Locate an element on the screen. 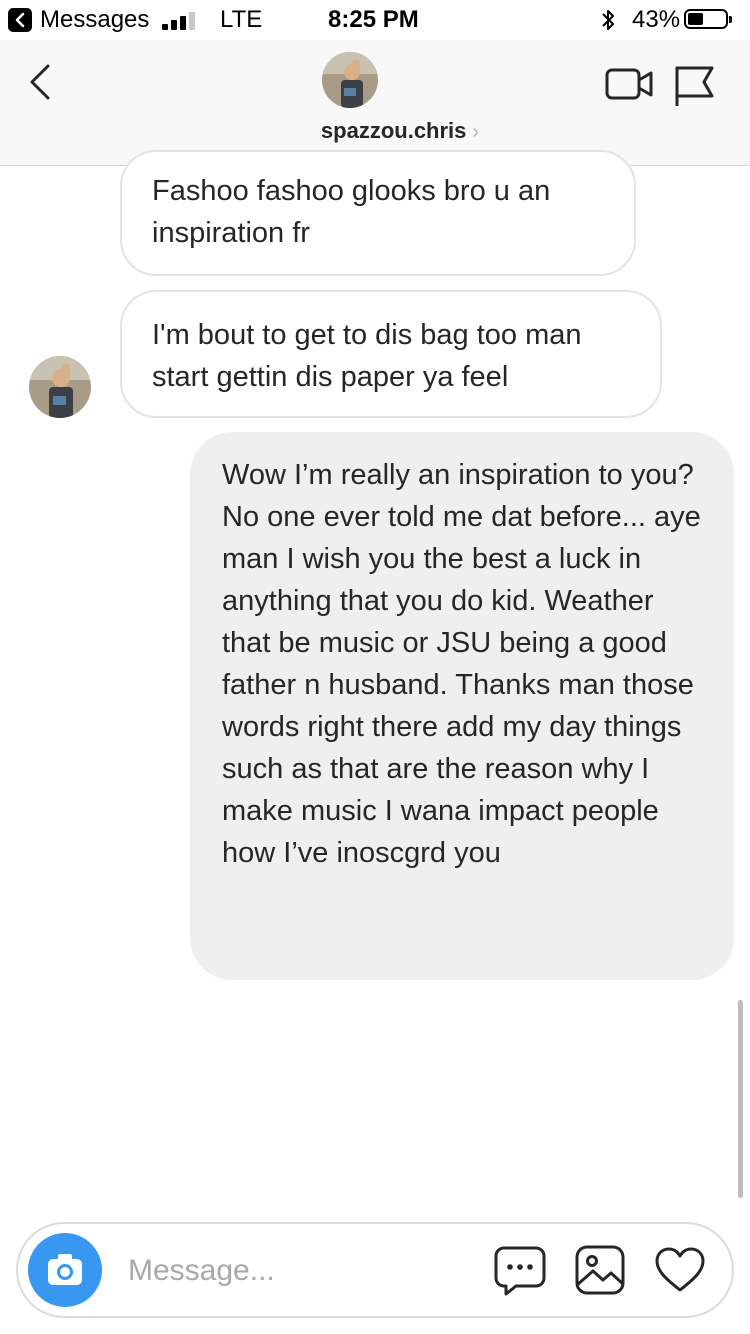  gallery-icon is located at coordinates (600, 1270).